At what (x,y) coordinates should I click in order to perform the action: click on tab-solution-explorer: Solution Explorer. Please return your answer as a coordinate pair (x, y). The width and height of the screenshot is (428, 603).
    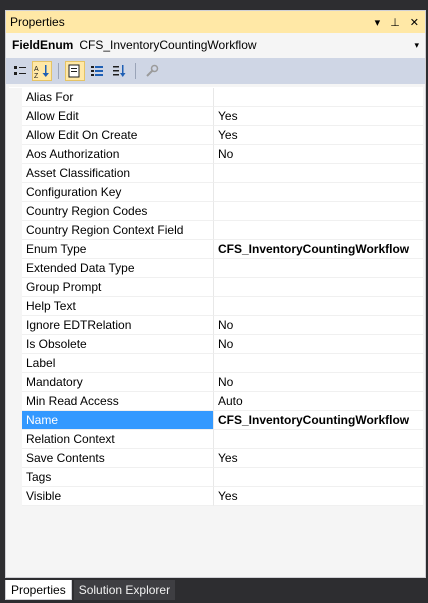
    Looking at the image, I should click on (124, 590).